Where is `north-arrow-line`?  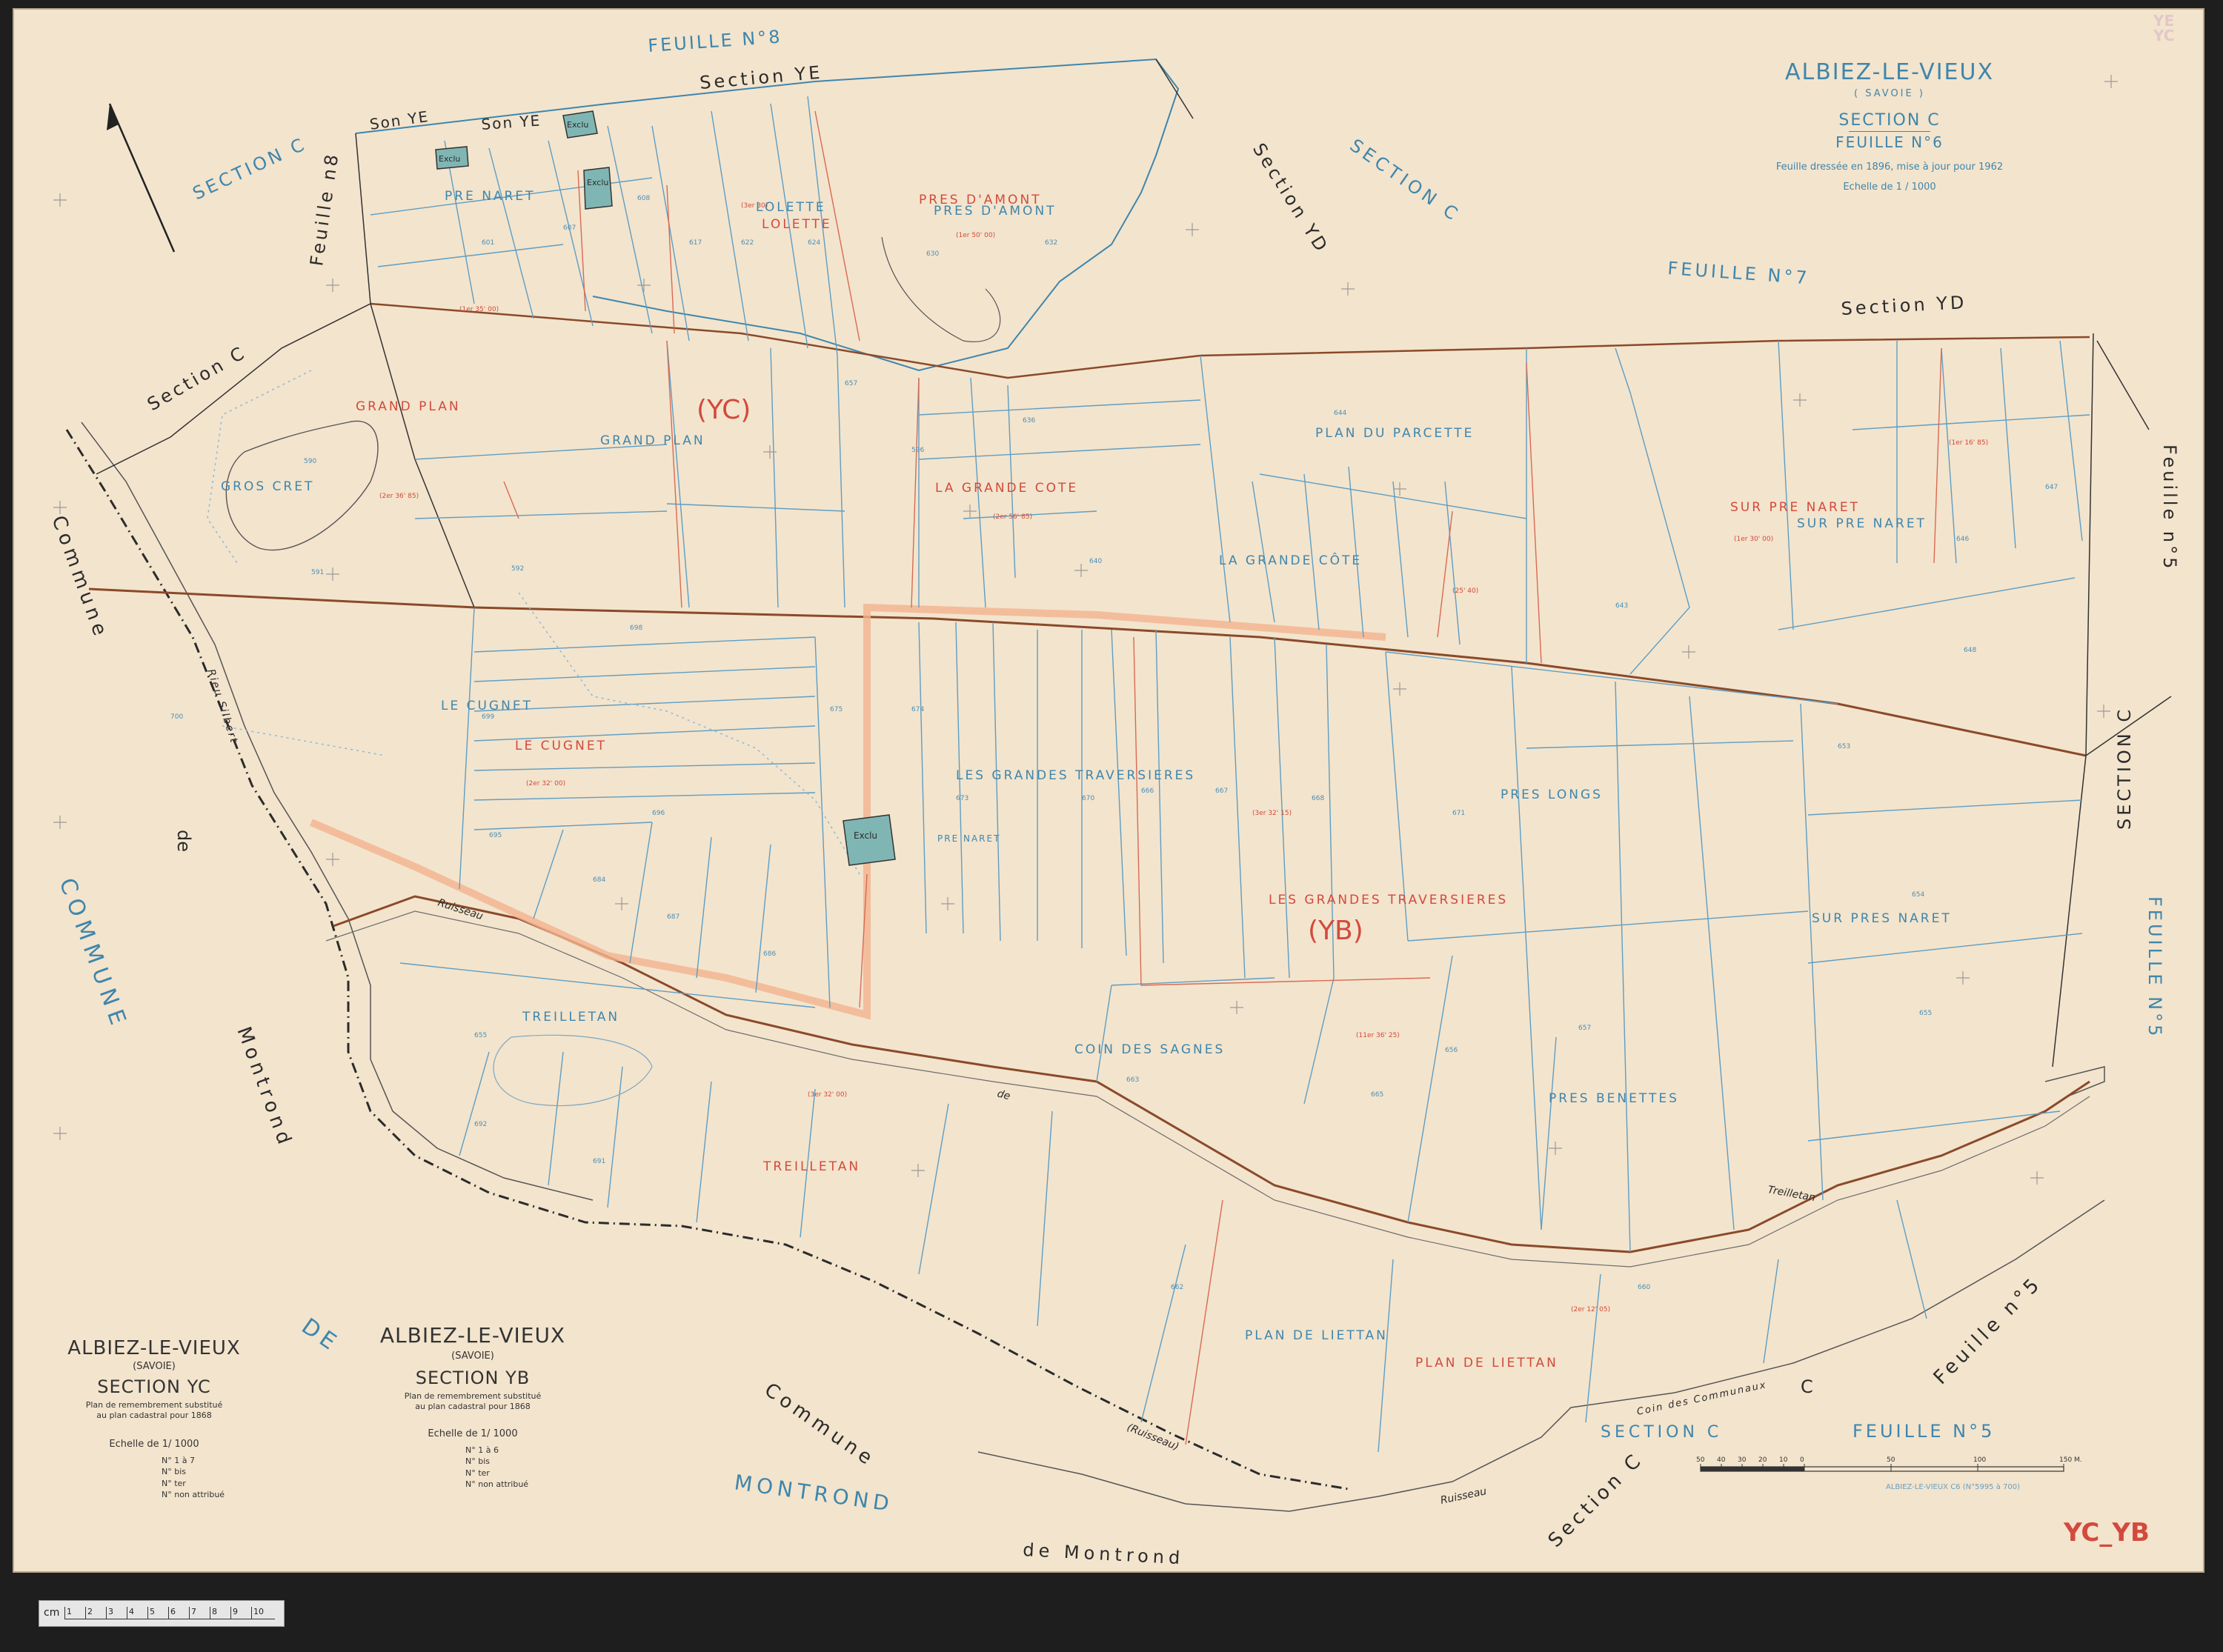 north-arrow-line is located at coordinates (142, 178).